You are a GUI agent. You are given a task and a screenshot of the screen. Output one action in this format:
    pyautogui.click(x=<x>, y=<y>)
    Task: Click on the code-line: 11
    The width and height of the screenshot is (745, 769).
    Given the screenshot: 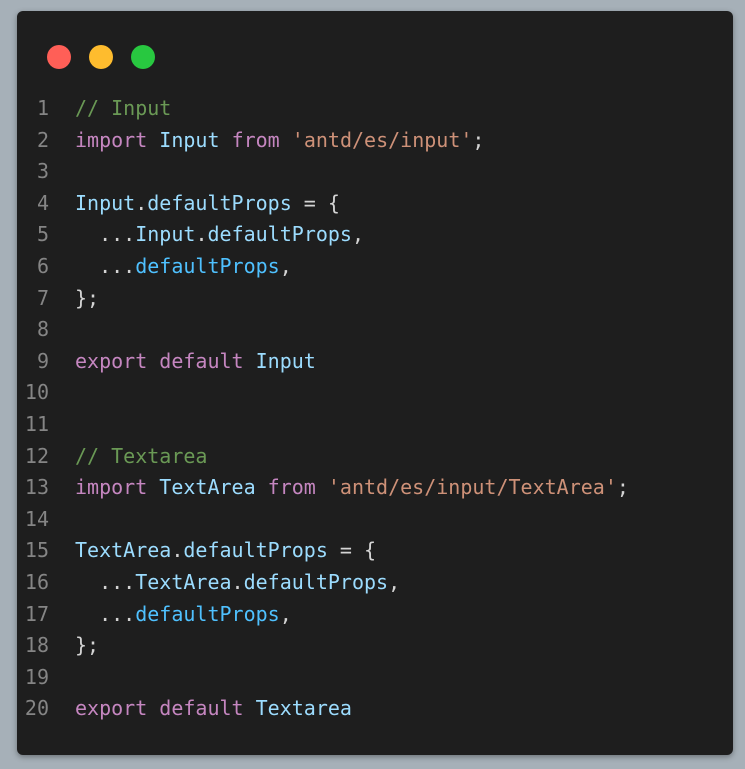 What is the action you would take?
    pyautogui.click(x=375, y=425)
    